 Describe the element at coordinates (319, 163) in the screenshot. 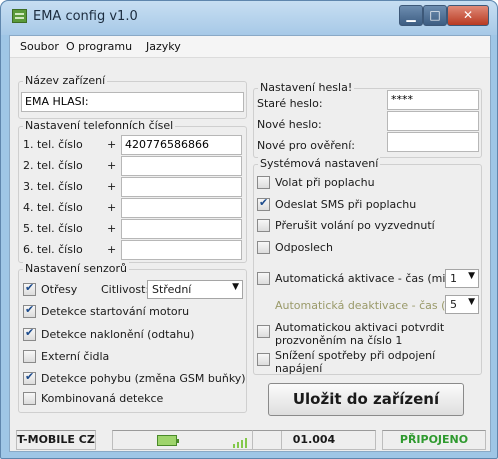

I see `system-settings-group-title: Systémová nastavení` at that location.